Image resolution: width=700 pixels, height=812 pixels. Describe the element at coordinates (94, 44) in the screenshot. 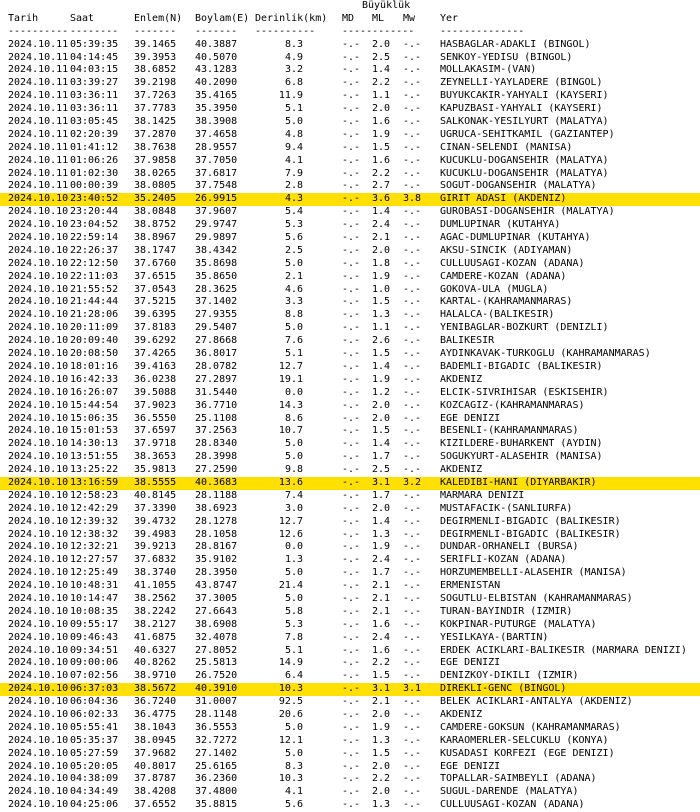

I see `cell-time: 05:39:35` at that location.